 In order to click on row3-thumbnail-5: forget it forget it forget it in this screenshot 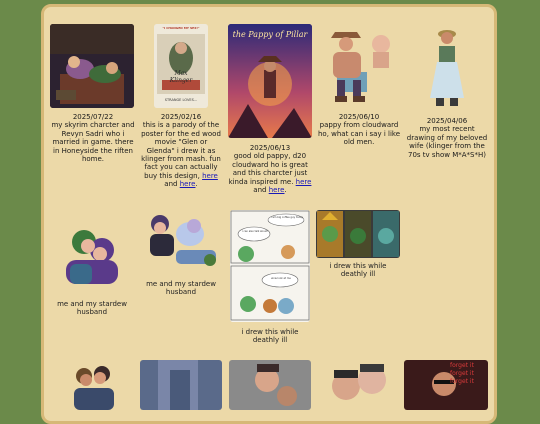, I will do `click(446, 385)`.